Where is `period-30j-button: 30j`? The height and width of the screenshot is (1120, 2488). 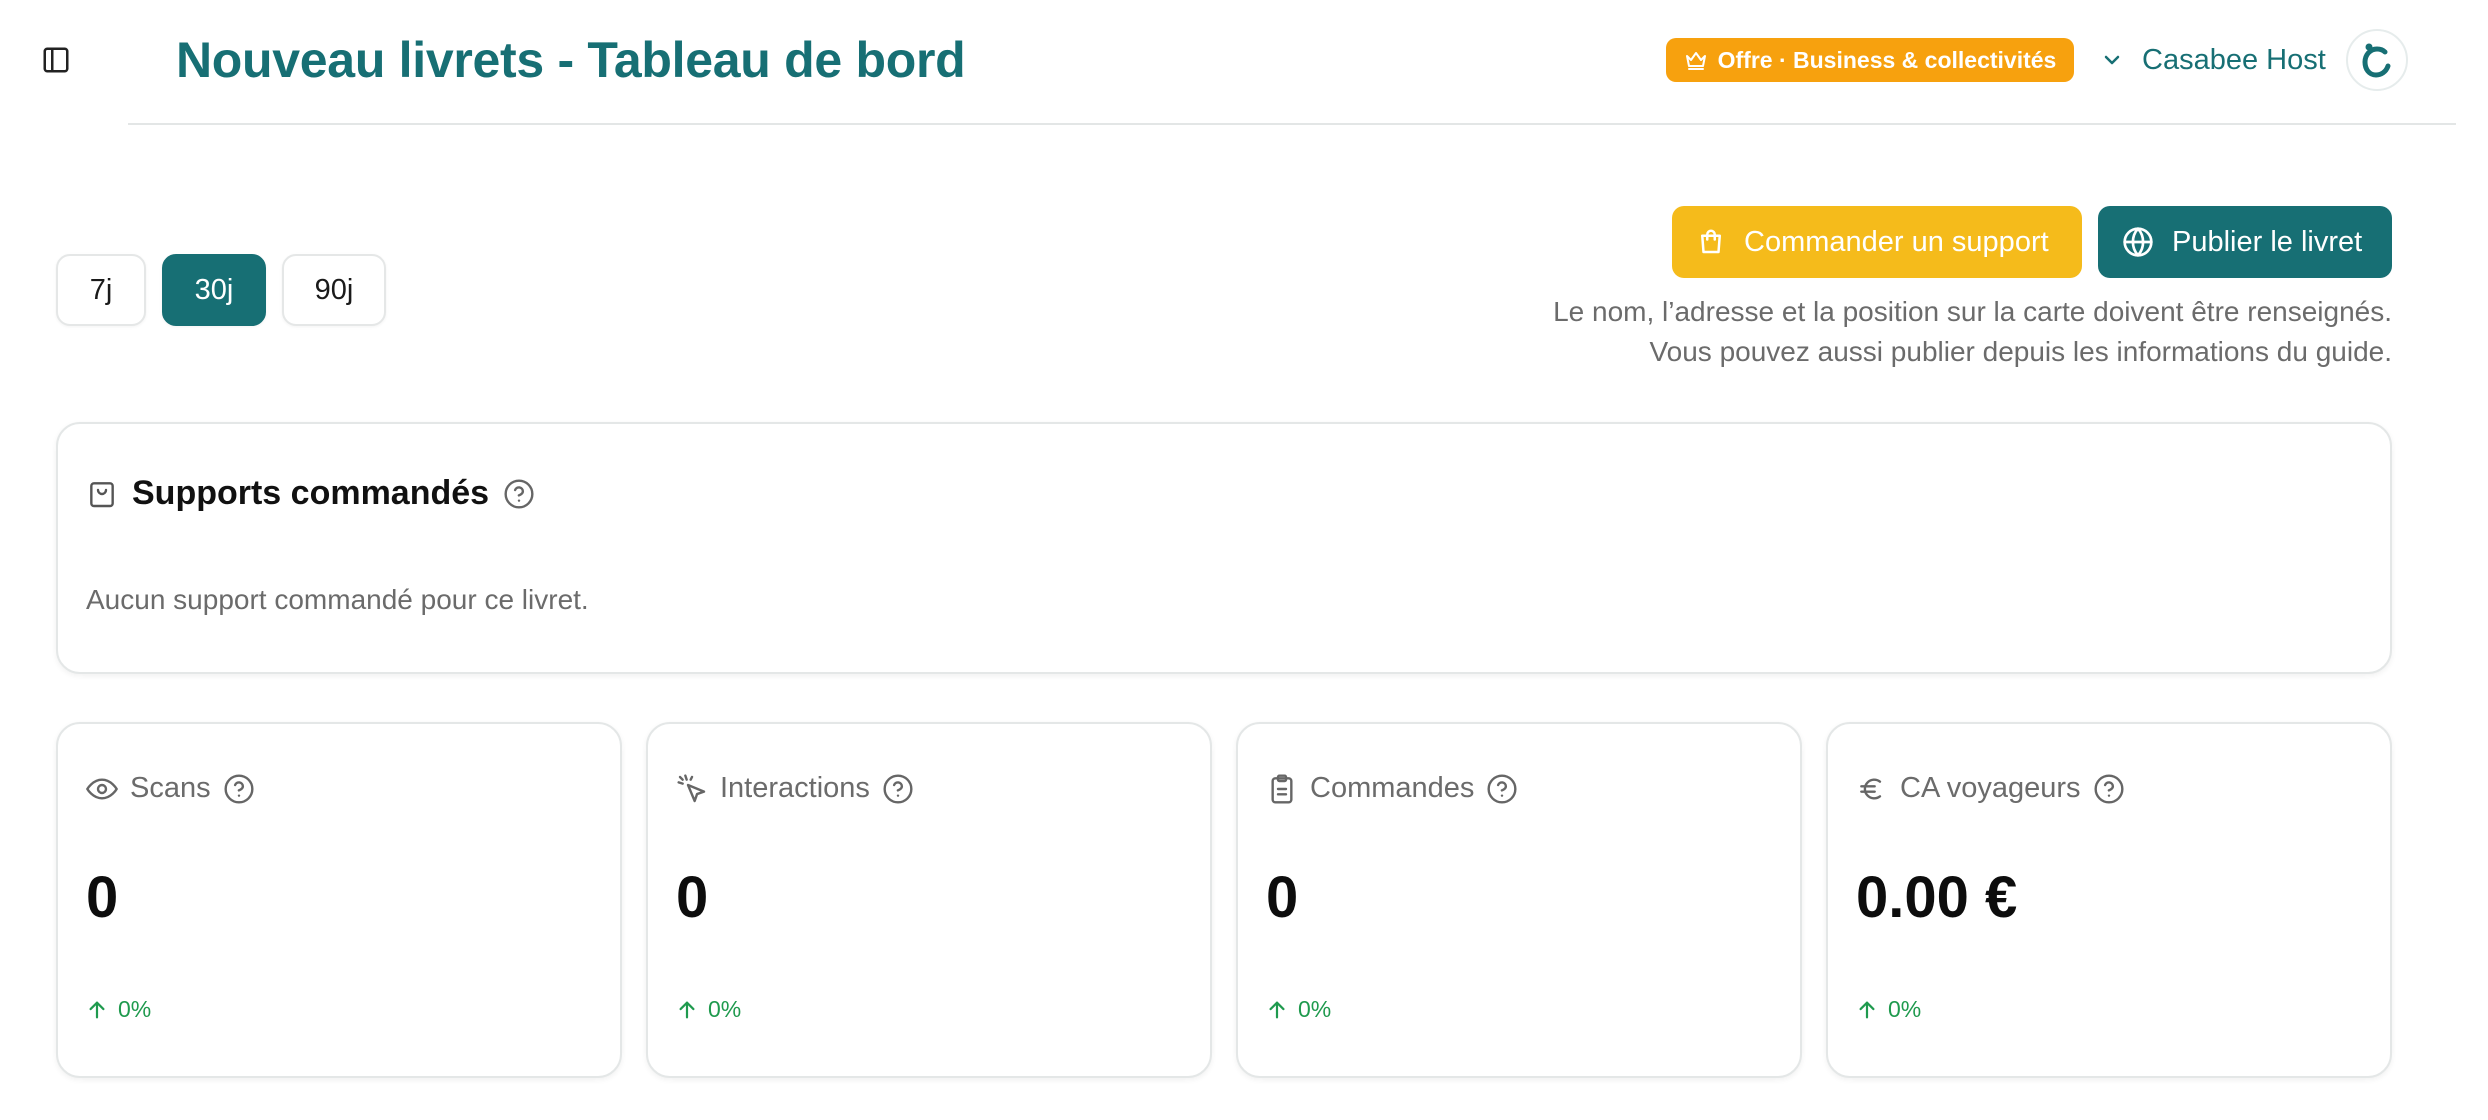
period-30j-button: 30j is located at coordinates (214, 290).